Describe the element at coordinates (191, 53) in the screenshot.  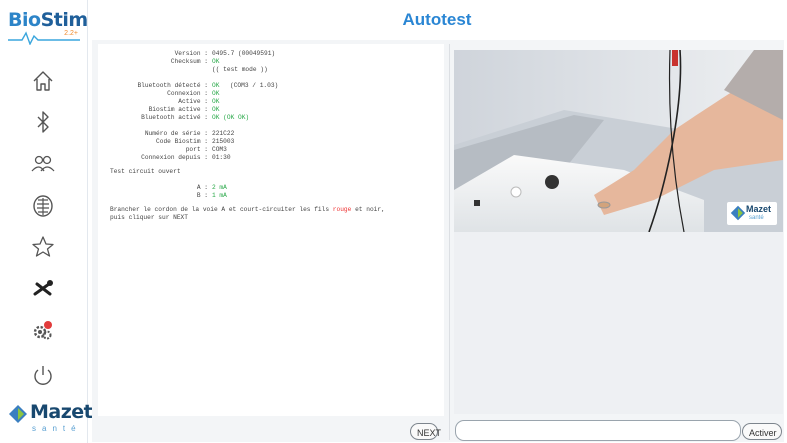
I see `version-label: Version :` at that location.